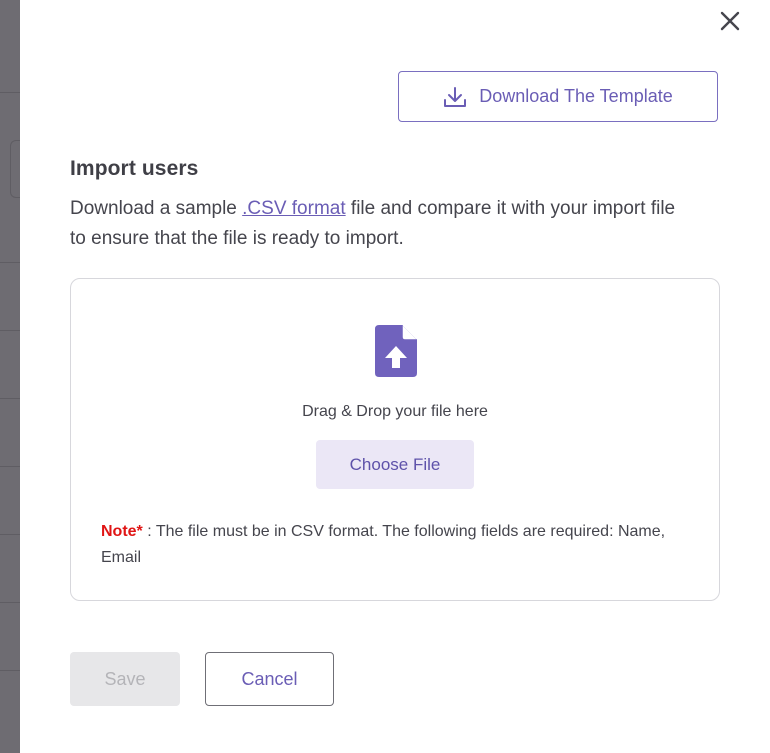 The image size is (770, 753). What do you see at coordinates (395, 411) in the screenshot?
I see `drag-drop-text: Drag & Drop your file here` at bounding box center [395, 411].